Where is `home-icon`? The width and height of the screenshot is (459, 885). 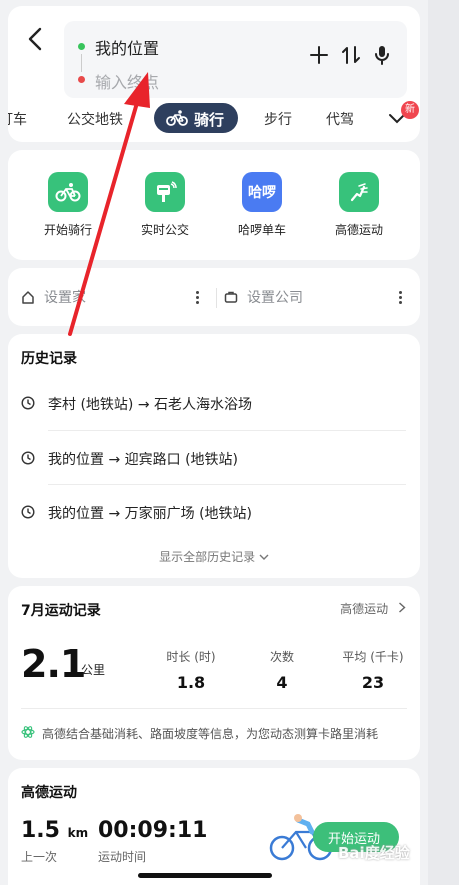 home-icon is located at coordinates (28, 297).